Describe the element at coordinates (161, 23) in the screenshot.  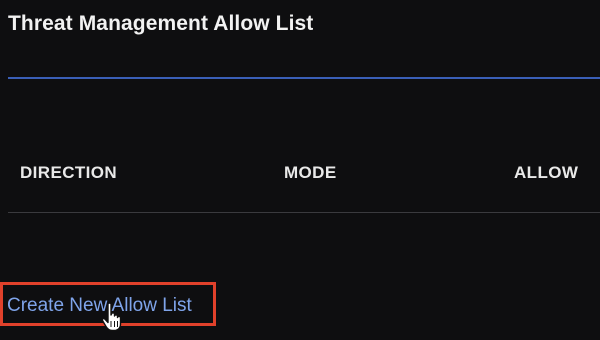
I see `page-title: Threat Management Allow List` at that location.